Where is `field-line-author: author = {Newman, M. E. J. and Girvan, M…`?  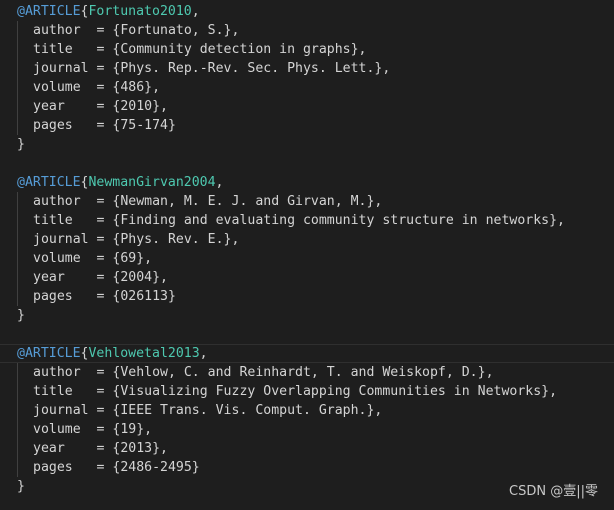
field-line-author: author = {Newman, M. E. J. and Girvan, M… is located at coordinates (207, 201).